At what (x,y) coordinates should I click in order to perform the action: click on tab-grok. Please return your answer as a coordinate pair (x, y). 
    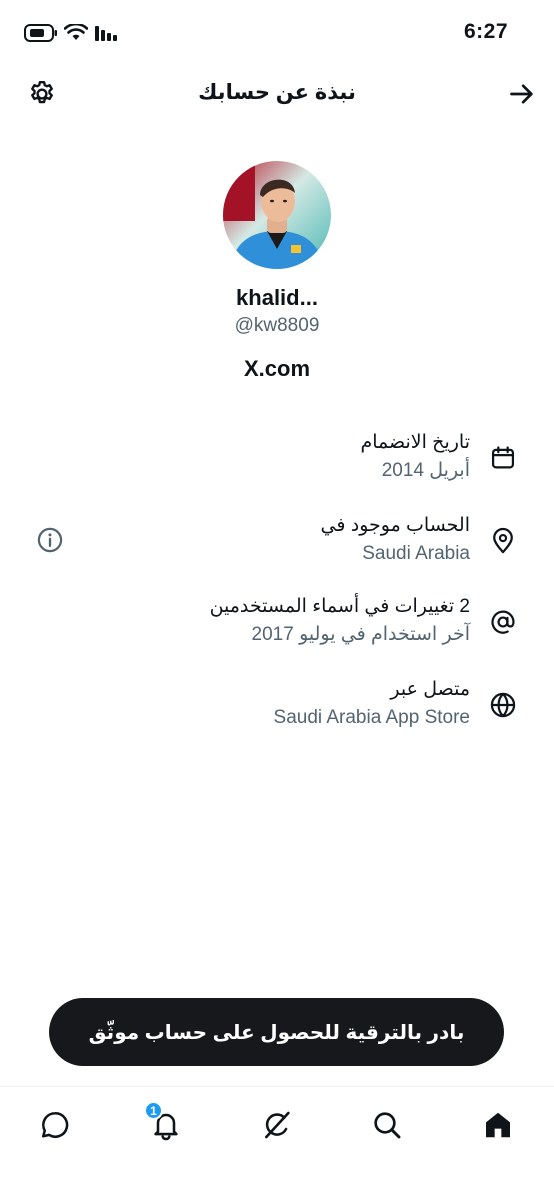
    Looking at the image, I should click on (277, 1125).